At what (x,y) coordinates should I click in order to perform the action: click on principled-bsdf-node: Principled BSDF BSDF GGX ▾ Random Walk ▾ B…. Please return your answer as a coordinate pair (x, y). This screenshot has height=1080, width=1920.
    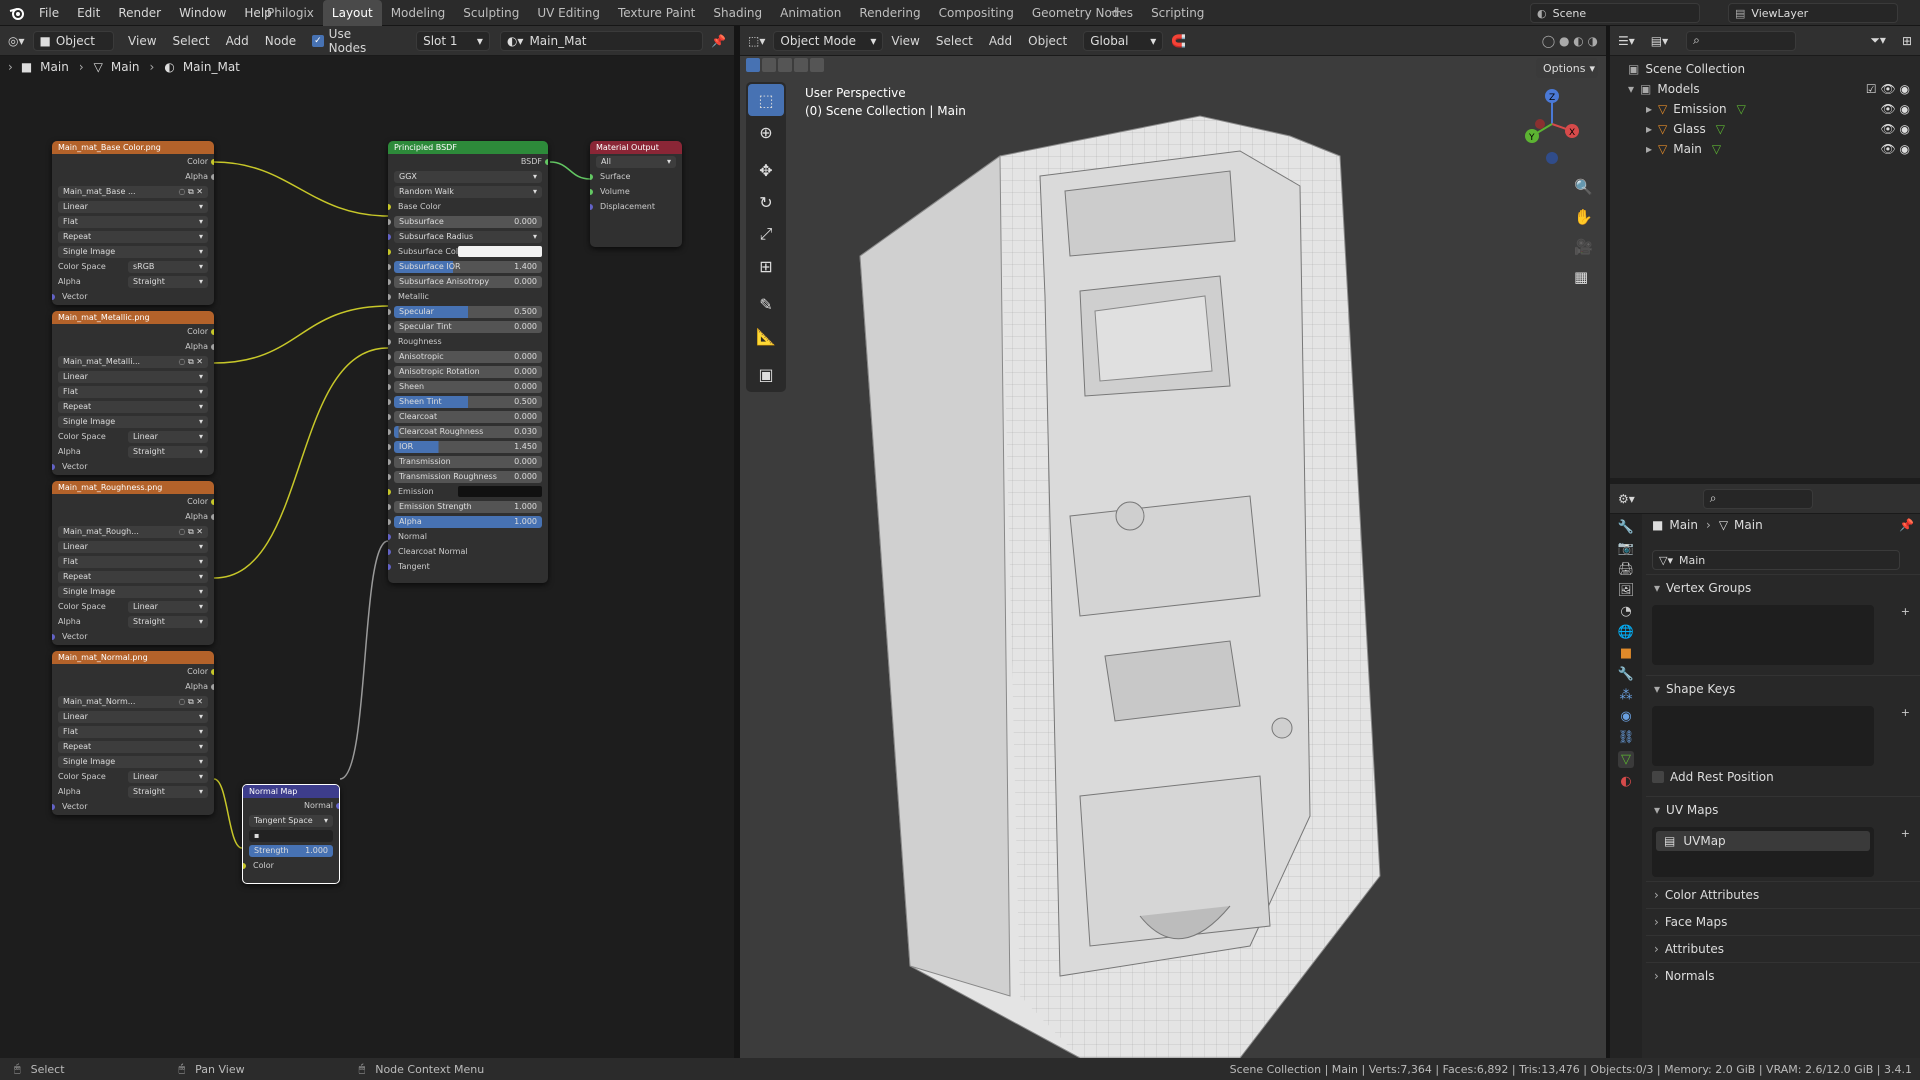
    Looking at the image, I should click on (468, 362).